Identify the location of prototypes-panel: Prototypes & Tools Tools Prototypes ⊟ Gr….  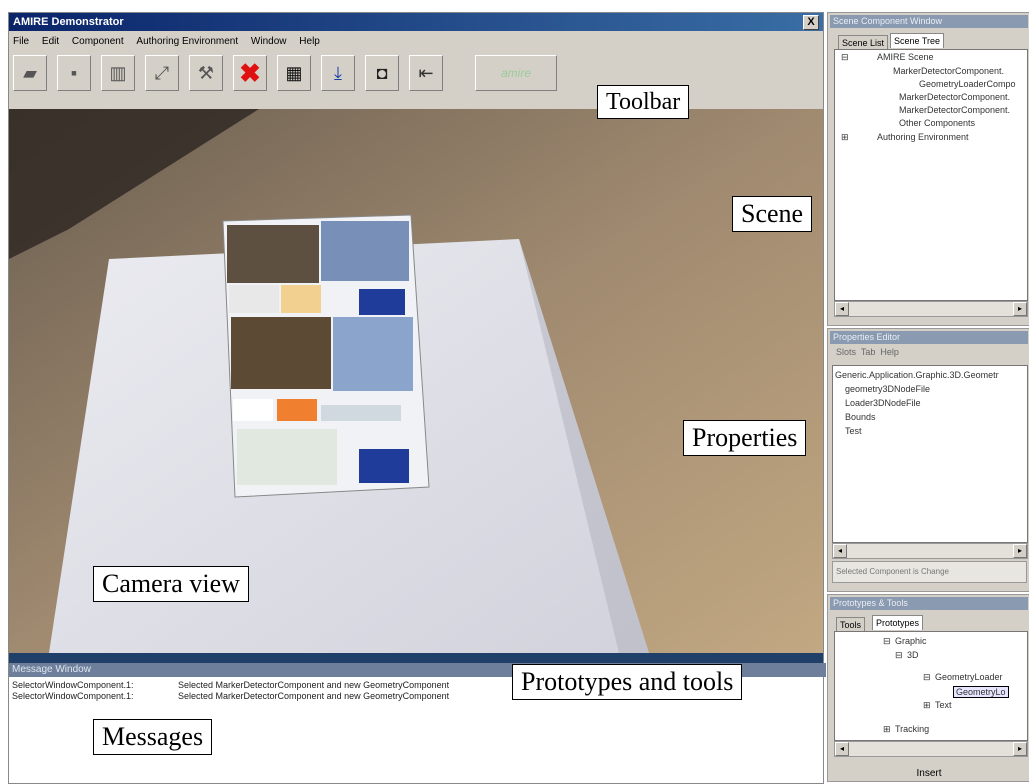
(928, 688).